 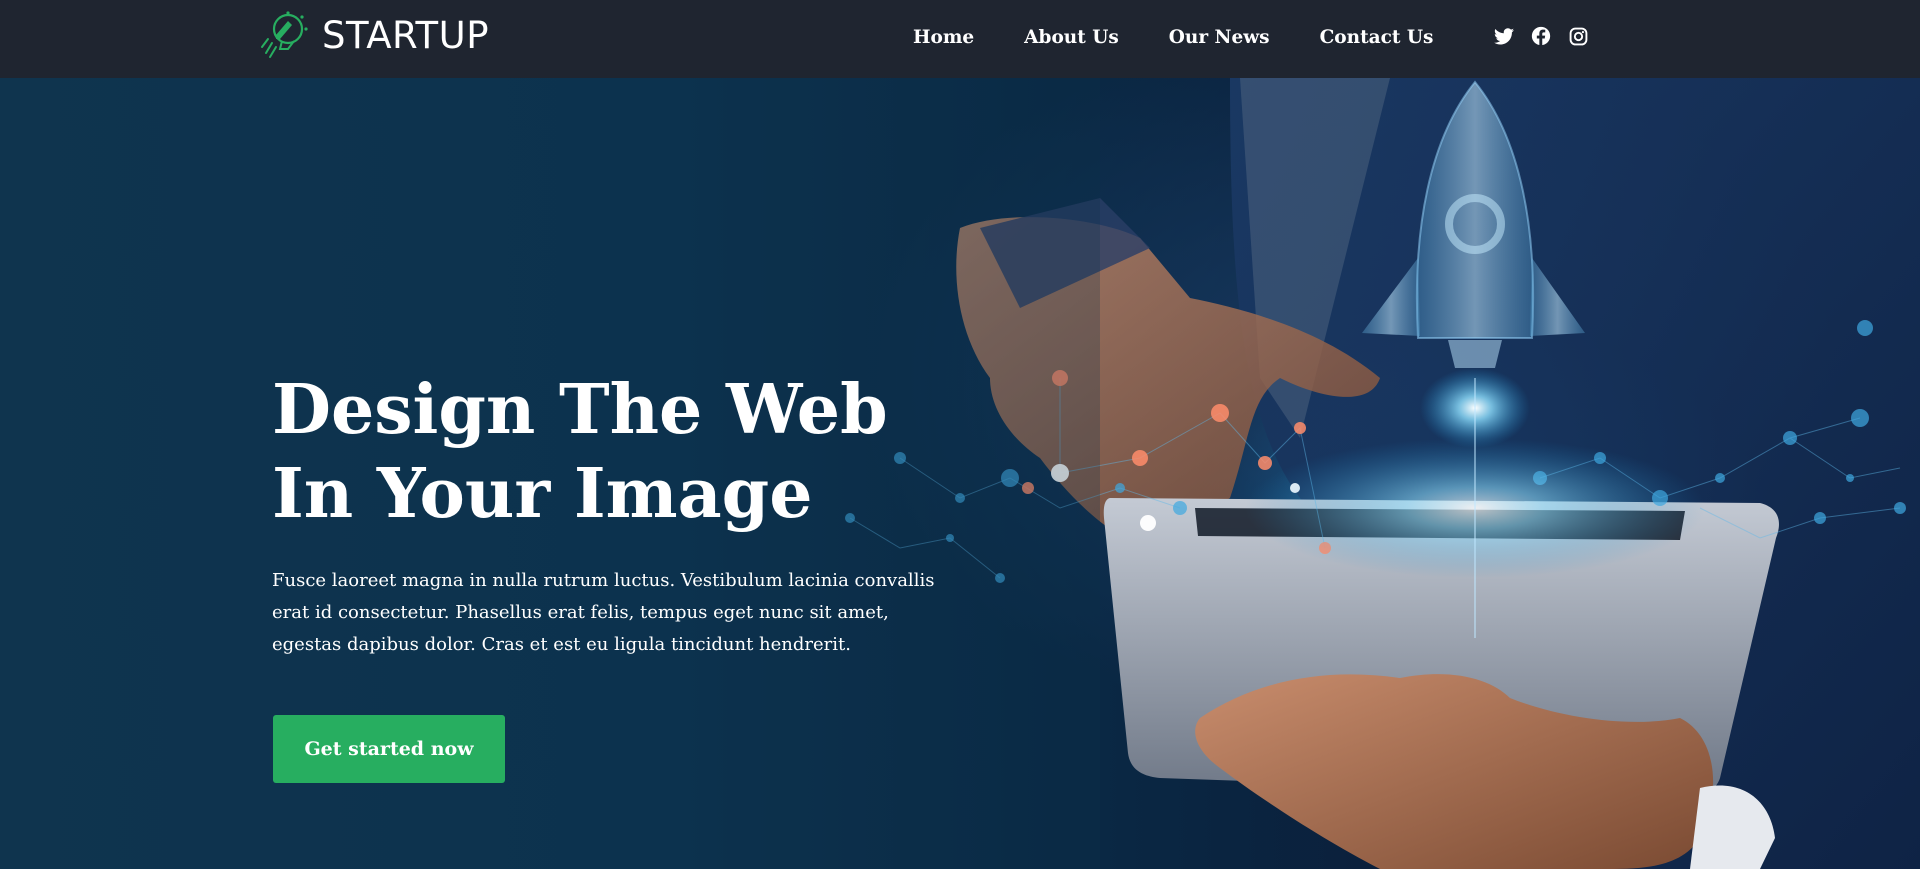 What do you see at coordinates (389, 749) in the screenshot?
I see `get-started-button: Get started now` at bounding box center [389, 749].